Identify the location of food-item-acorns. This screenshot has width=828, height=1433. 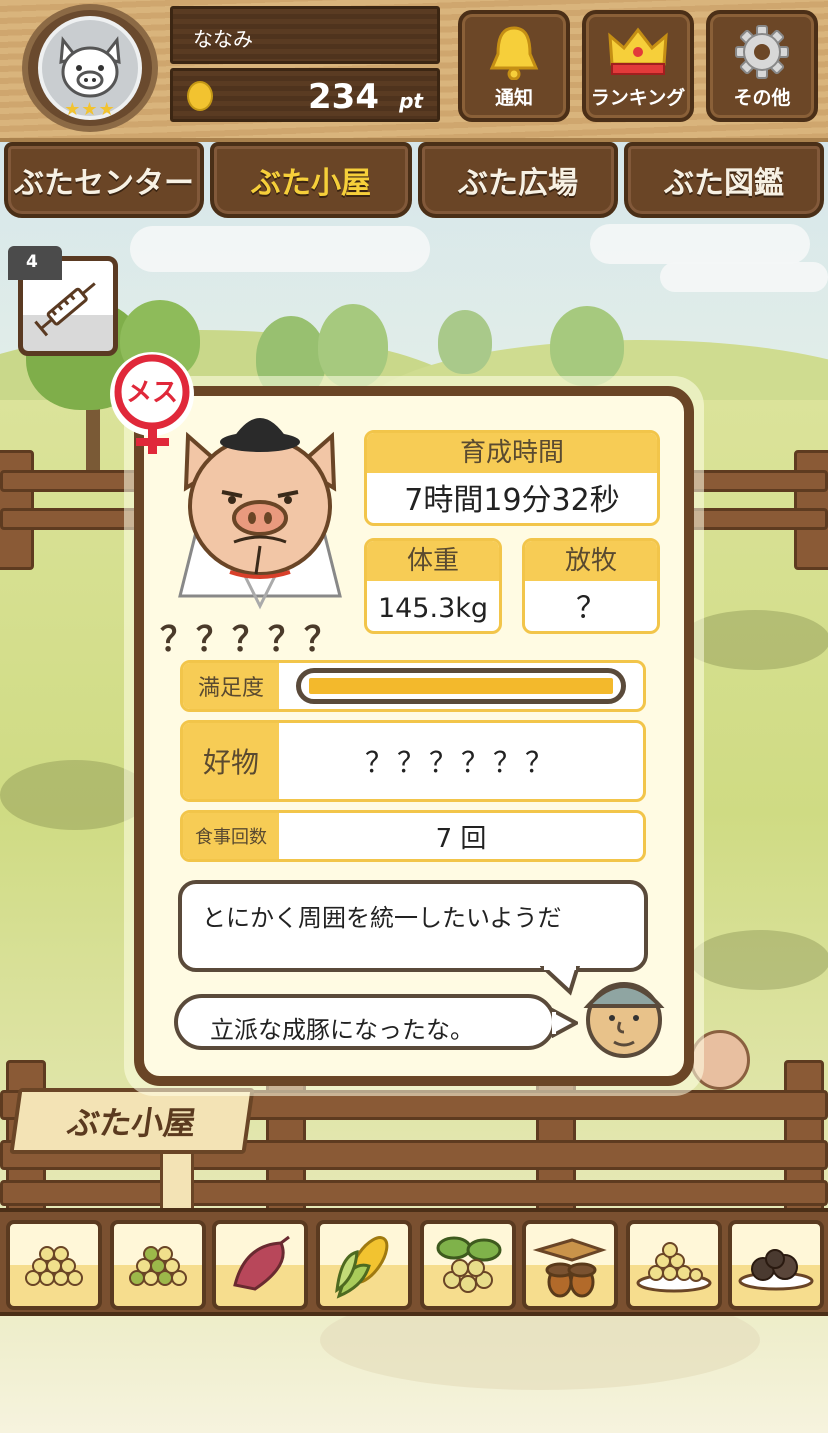
(570, 1265).